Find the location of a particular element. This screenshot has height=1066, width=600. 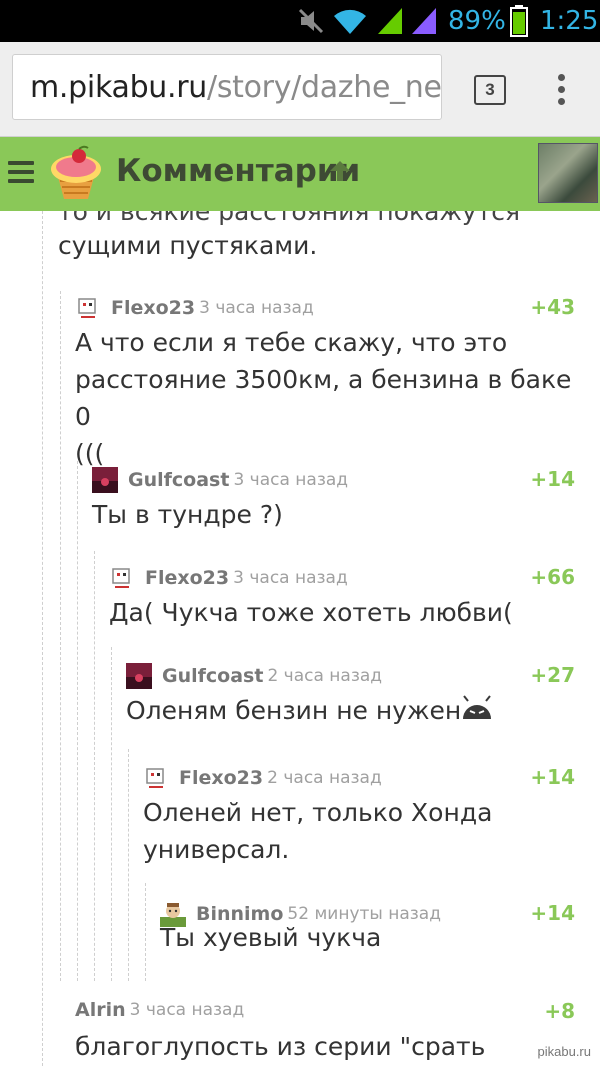

hamburger-menu-icon is located at coordinates (21, 172).